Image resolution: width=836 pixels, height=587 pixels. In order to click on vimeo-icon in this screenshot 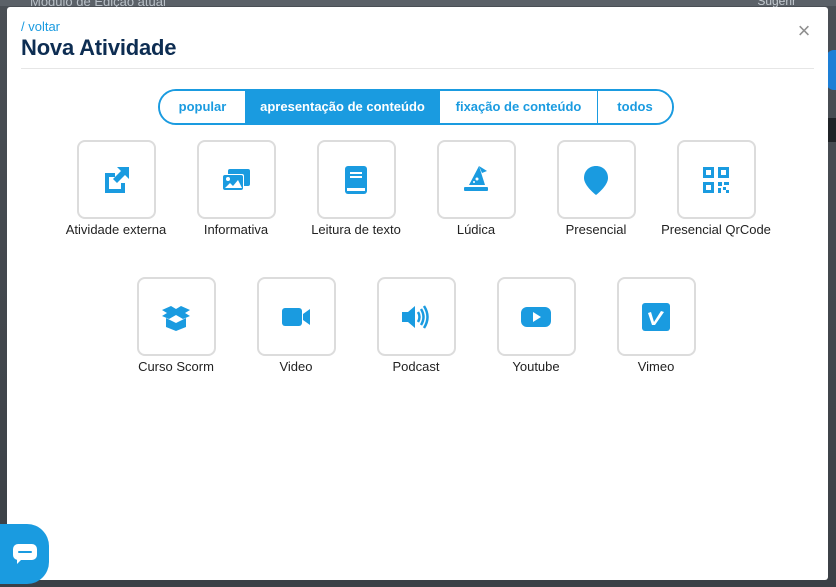, I will do `click(656, 316)`.